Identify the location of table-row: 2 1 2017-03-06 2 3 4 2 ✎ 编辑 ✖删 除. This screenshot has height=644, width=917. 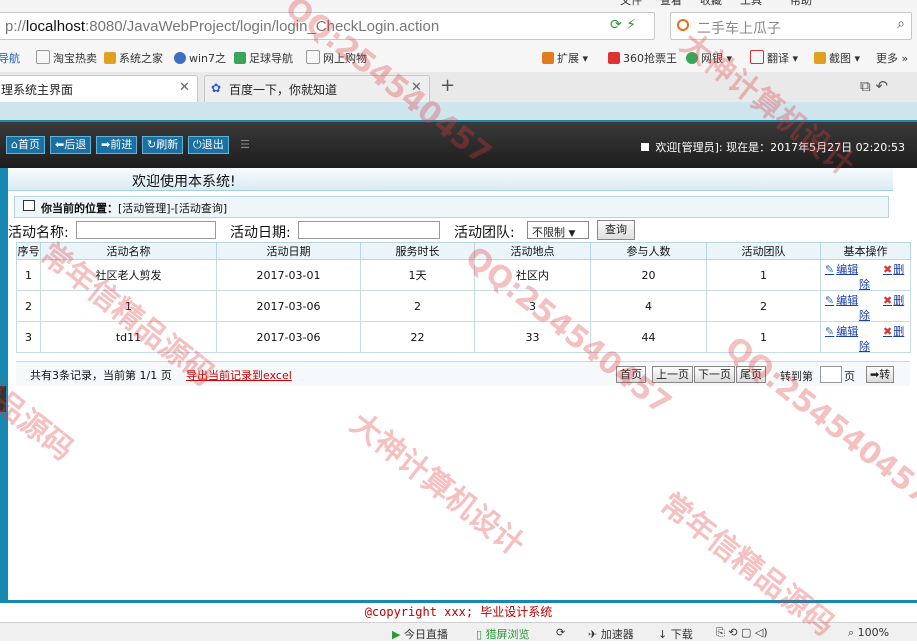
(463, 306).